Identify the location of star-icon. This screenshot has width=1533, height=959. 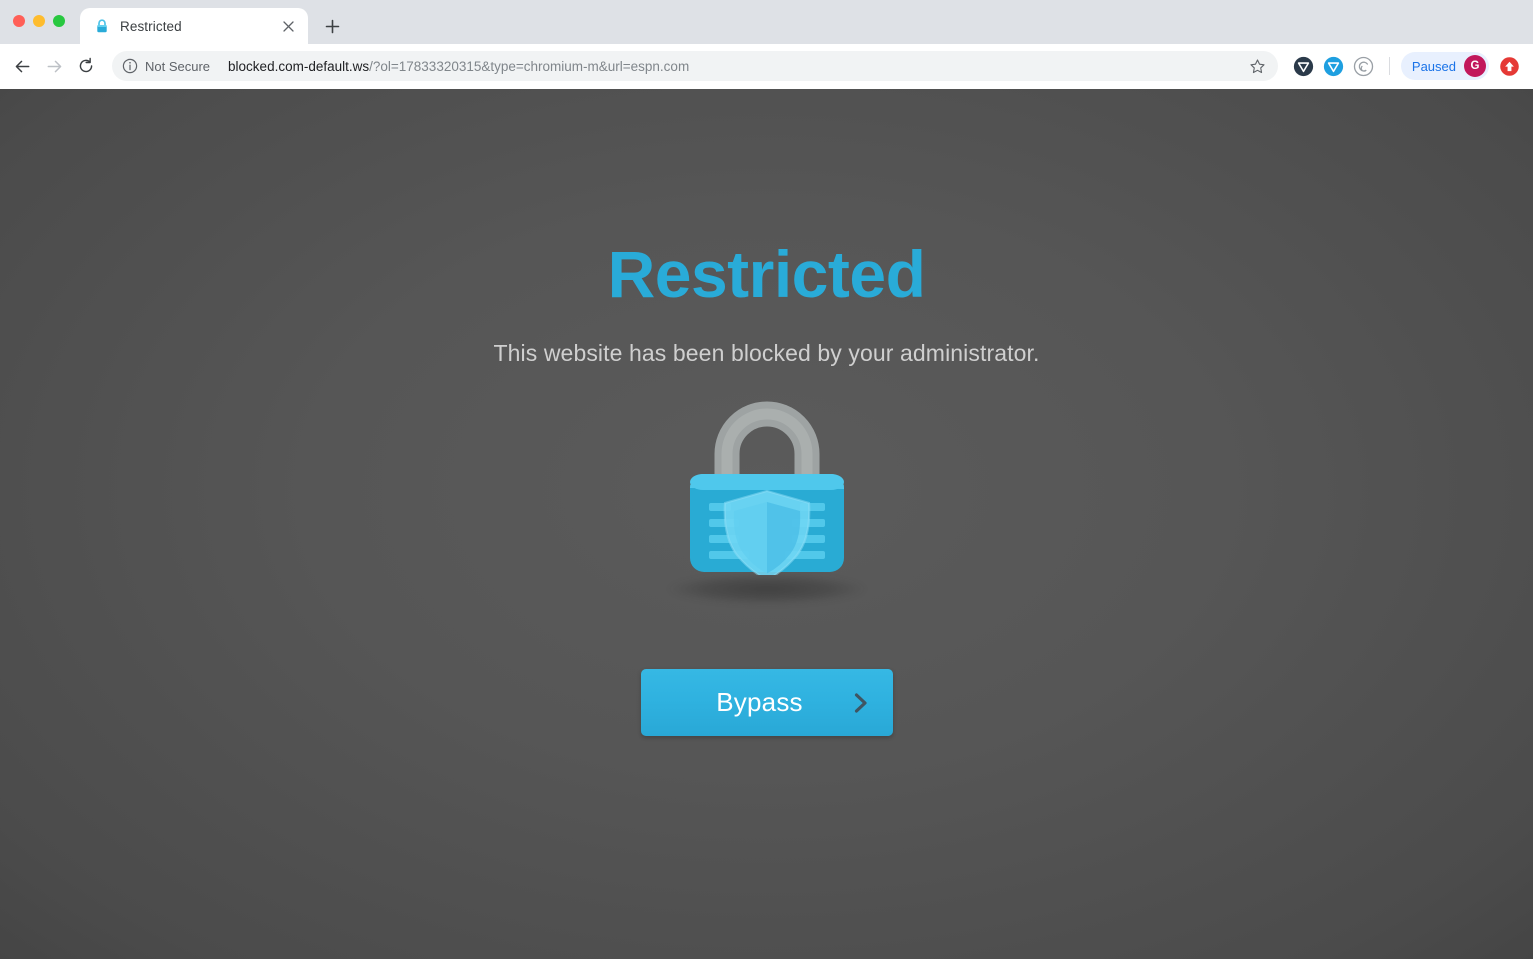
(1258, 65).